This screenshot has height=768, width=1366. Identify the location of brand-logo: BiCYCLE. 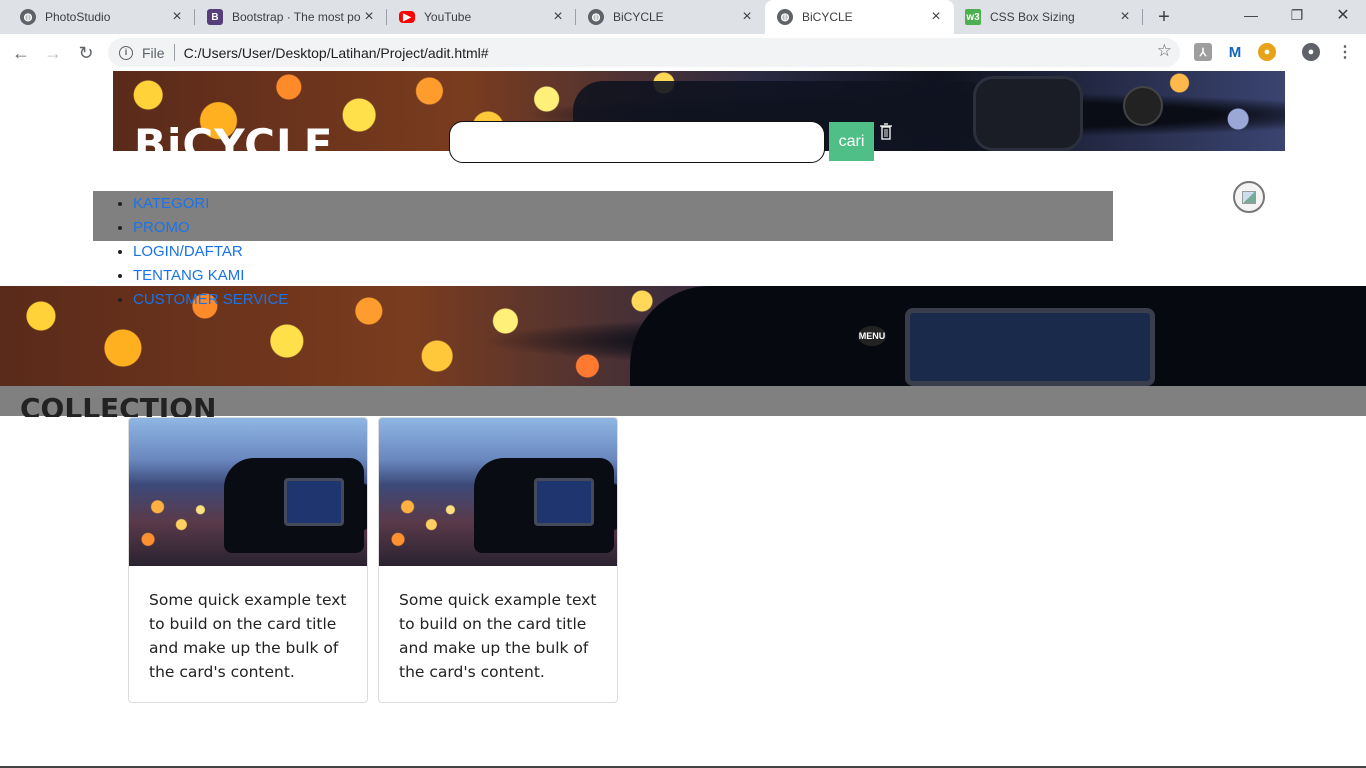
(233, 135).